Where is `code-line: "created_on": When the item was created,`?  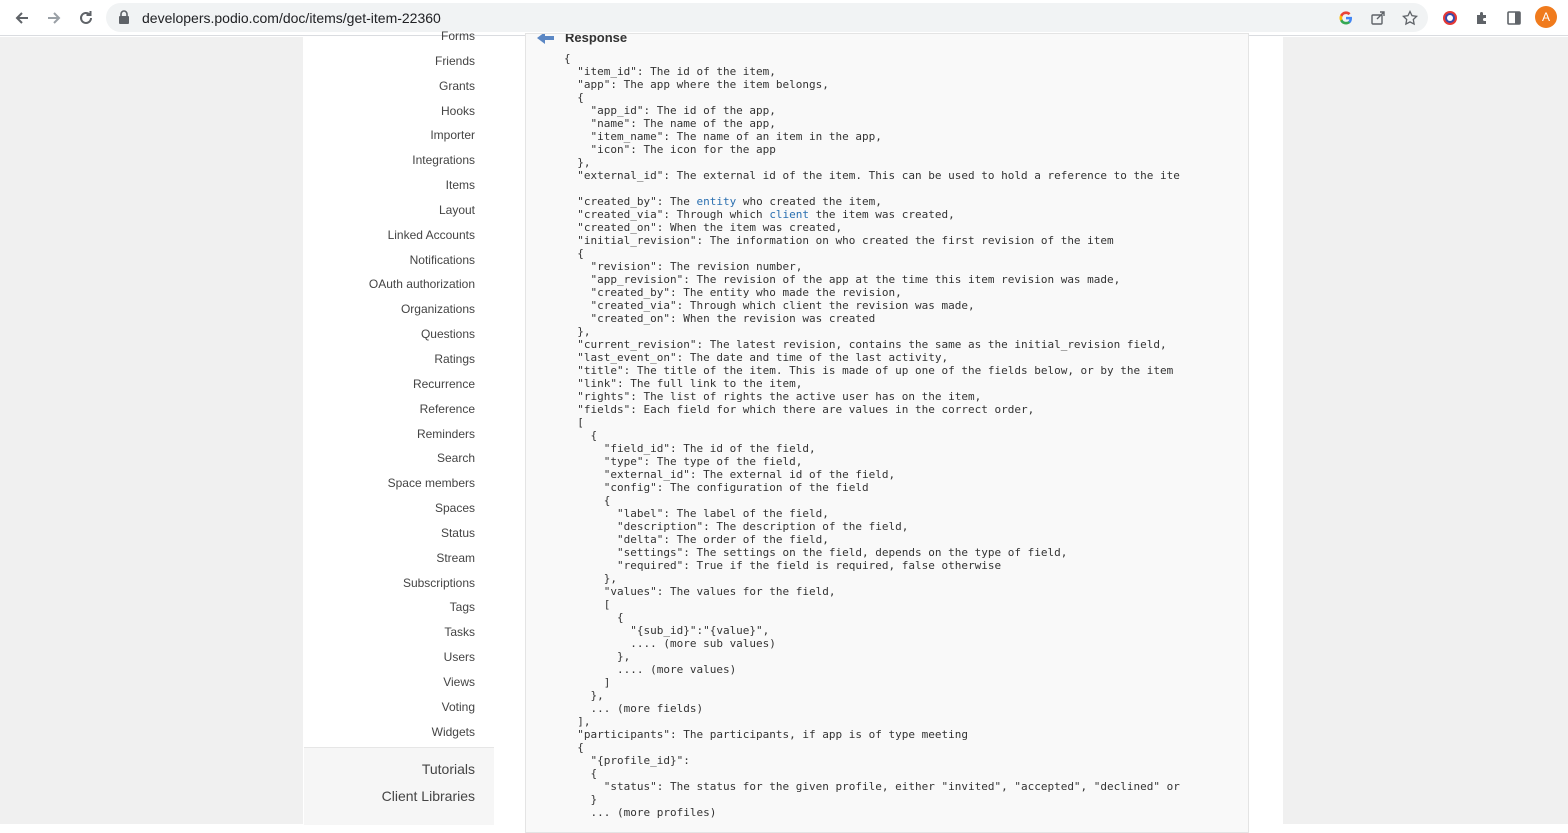
code-line: "created_on": When the item was created, is located at coordinates (872, 227).